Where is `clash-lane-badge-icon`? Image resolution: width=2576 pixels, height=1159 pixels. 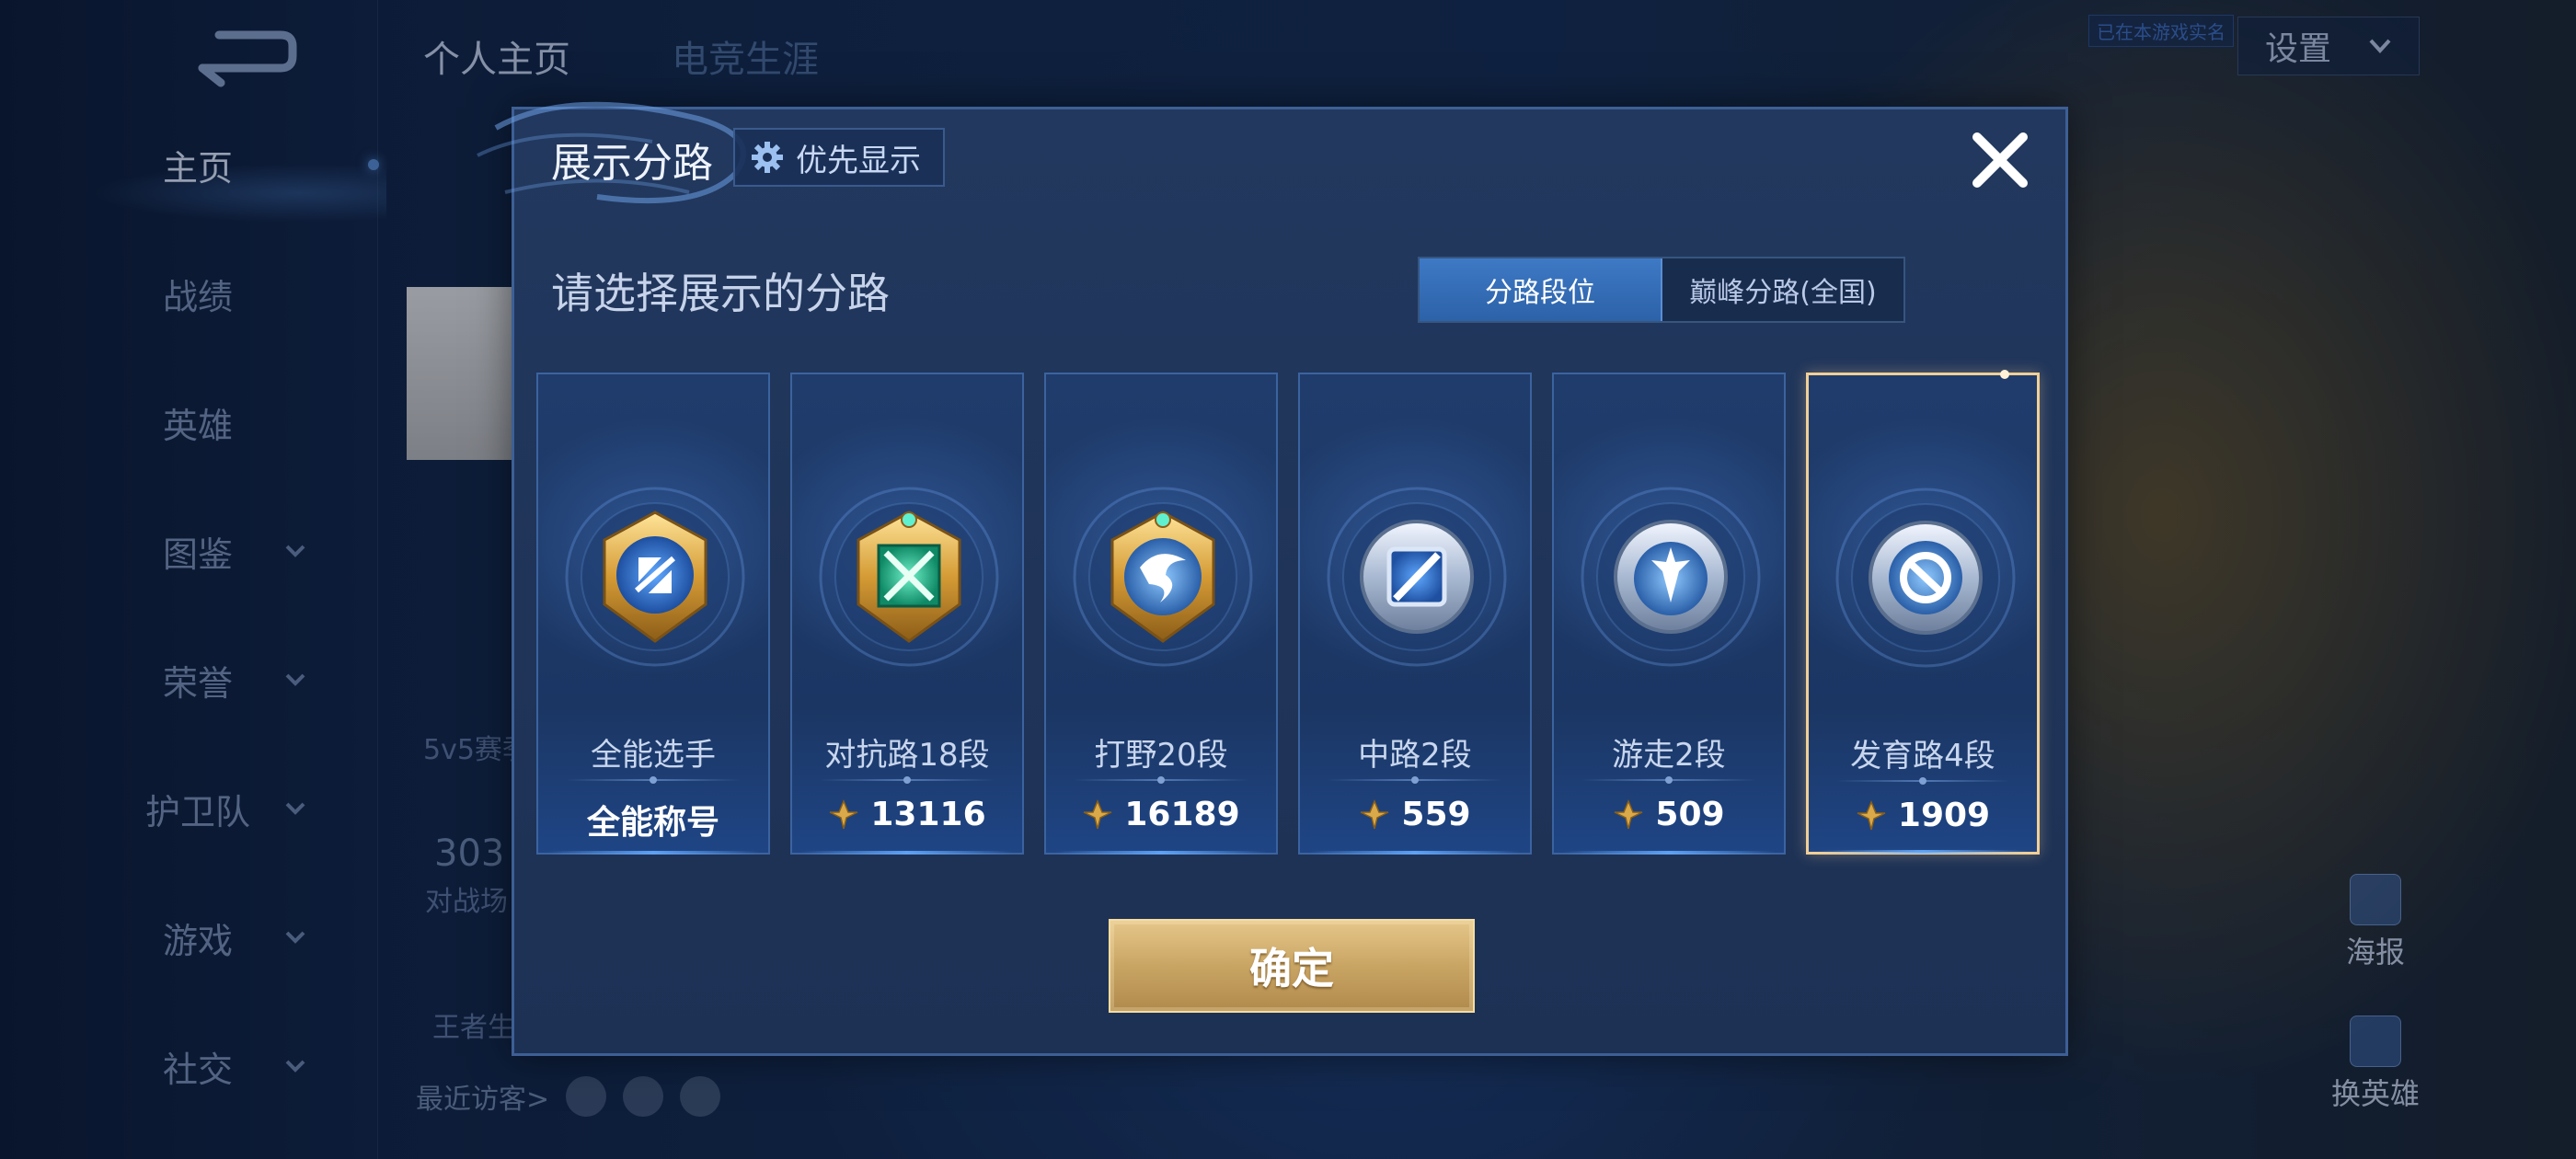
clash-lane-badge-icon is located at coordinates (909, 576).